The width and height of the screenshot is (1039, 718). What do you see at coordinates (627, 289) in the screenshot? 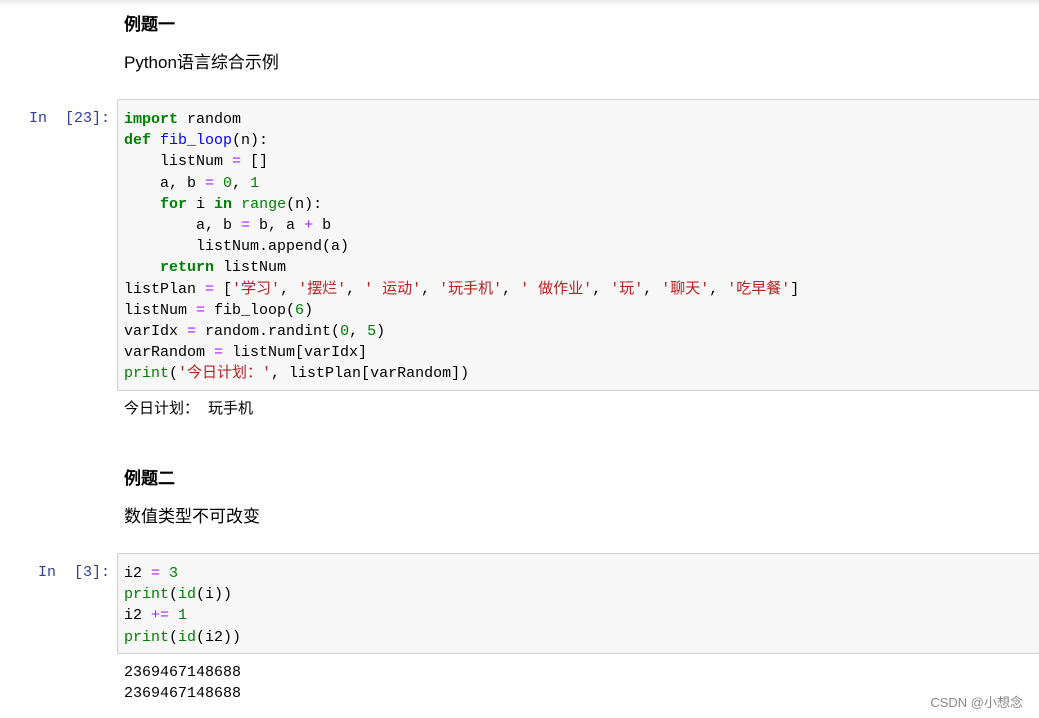
I see `code-string: '玩'` at bounding box center [627, 289].